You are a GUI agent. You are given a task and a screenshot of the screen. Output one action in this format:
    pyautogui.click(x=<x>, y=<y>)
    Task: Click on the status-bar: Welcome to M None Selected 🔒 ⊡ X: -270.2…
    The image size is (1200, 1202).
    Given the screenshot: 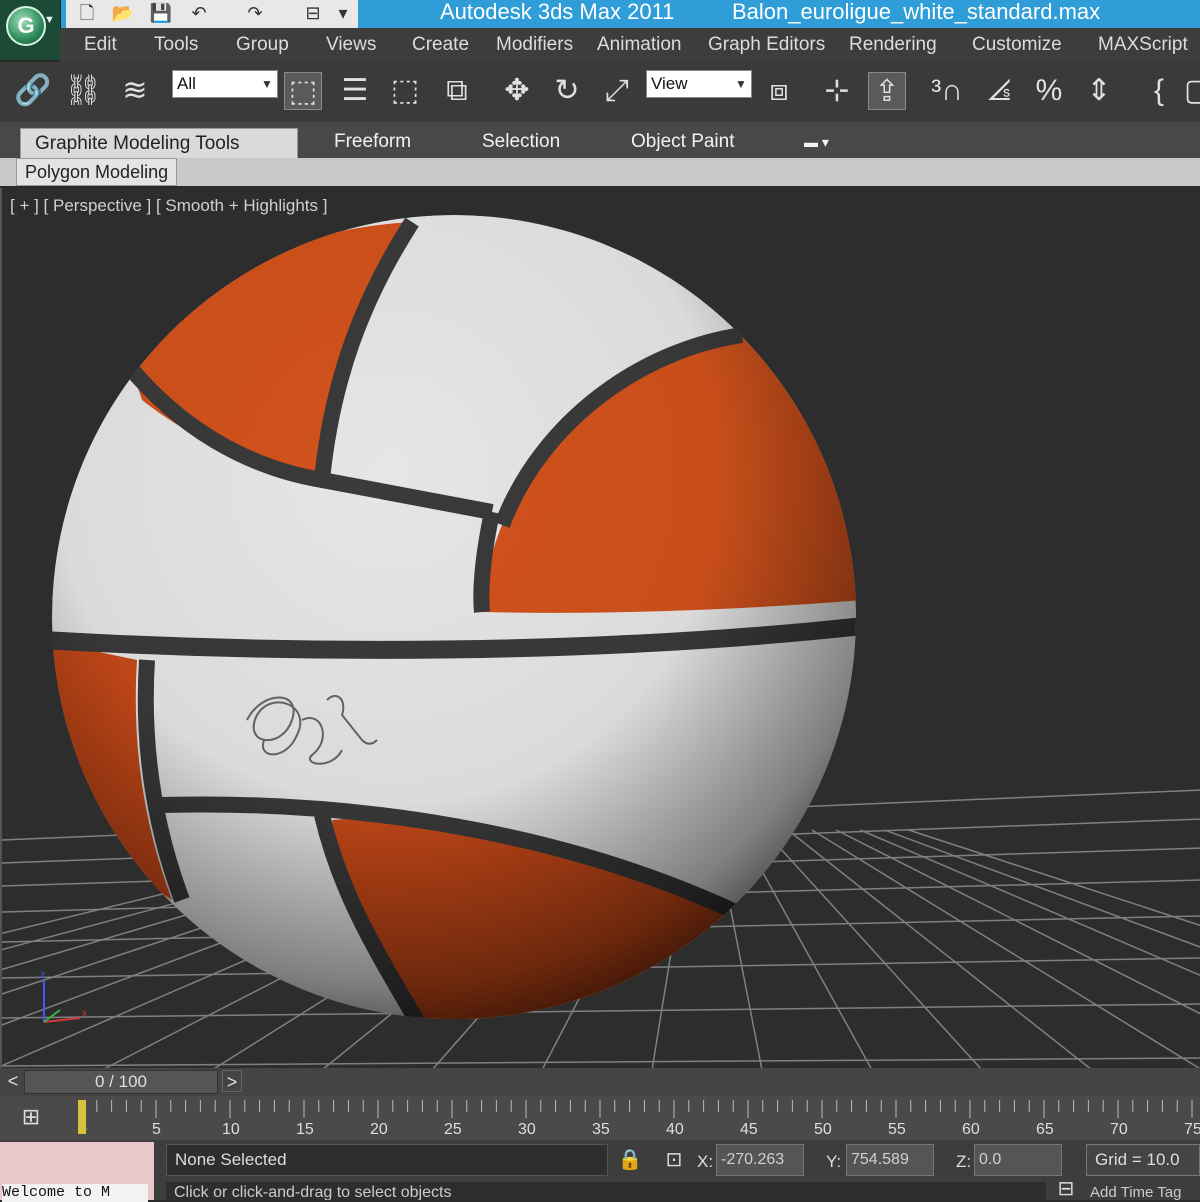 What is the action you would take?
    pyautogui.click(x=600, y=1171)
    